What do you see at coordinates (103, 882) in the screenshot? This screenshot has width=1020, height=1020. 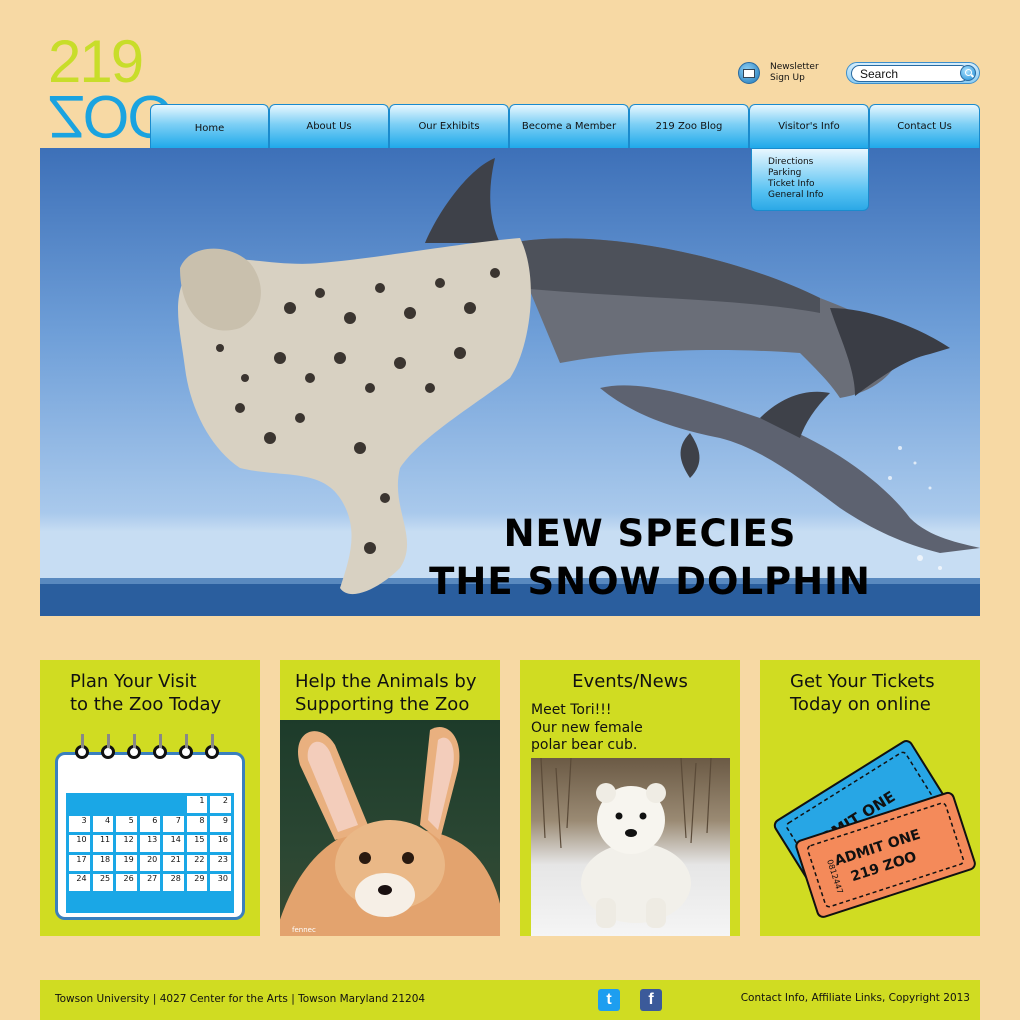 I see `calendar-day: 25` at bounding box center [103, 882].